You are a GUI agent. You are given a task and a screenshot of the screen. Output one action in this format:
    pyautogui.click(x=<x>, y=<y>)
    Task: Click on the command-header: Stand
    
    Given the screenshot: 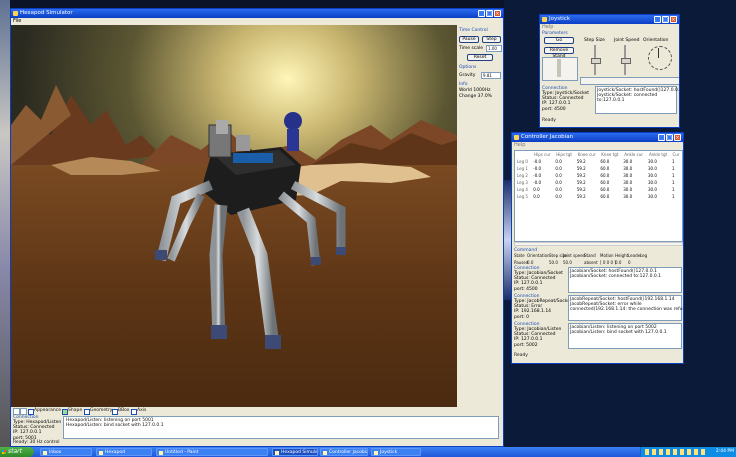 What is the action you would take?
    pyautogui.click(x=590, y=255)
    